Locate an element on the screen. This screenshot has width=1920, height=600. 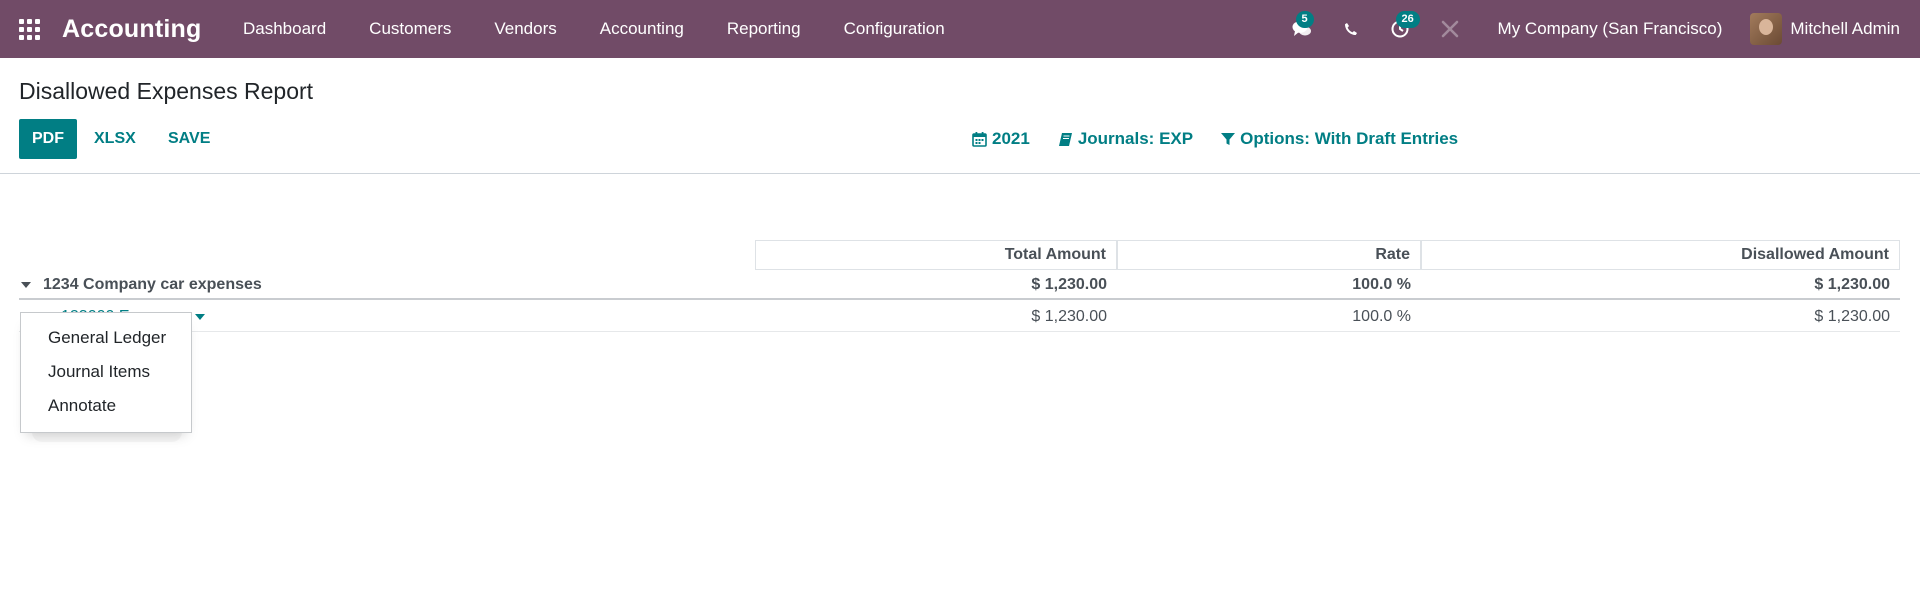
dropdown-item-journal-items: Journal Items is located at coordinates (106, 372).